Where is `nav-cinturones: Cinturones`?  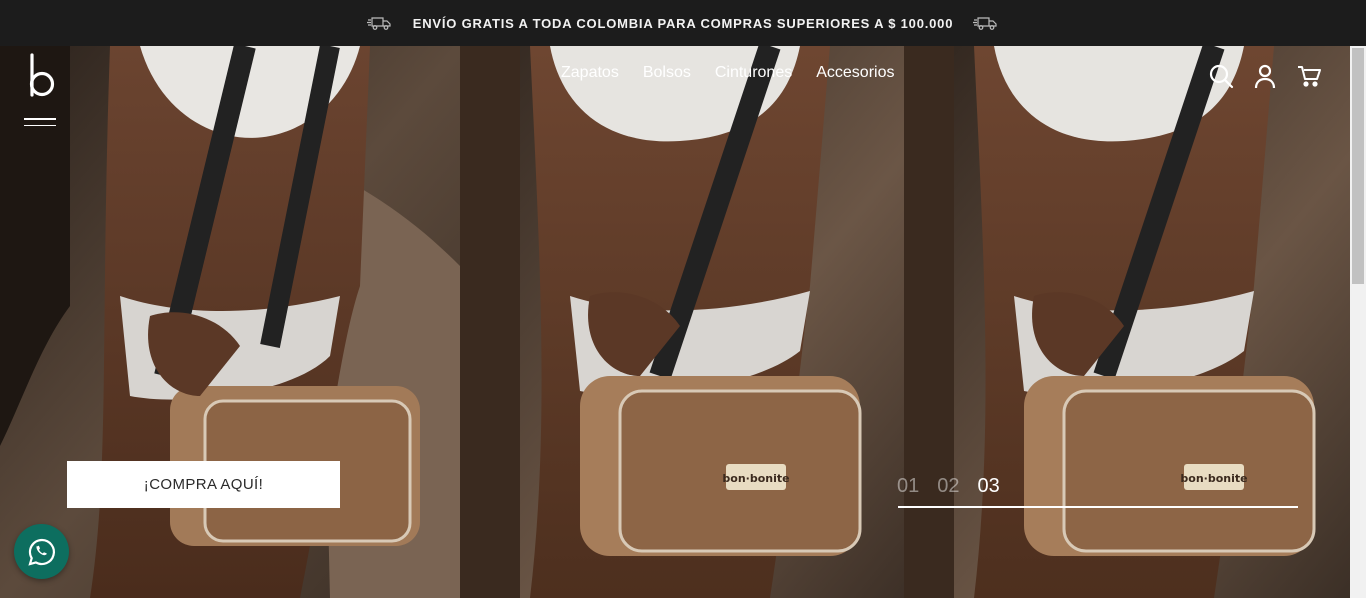
nav-cinturones: Cinturones is located at coordinates (753, 73).